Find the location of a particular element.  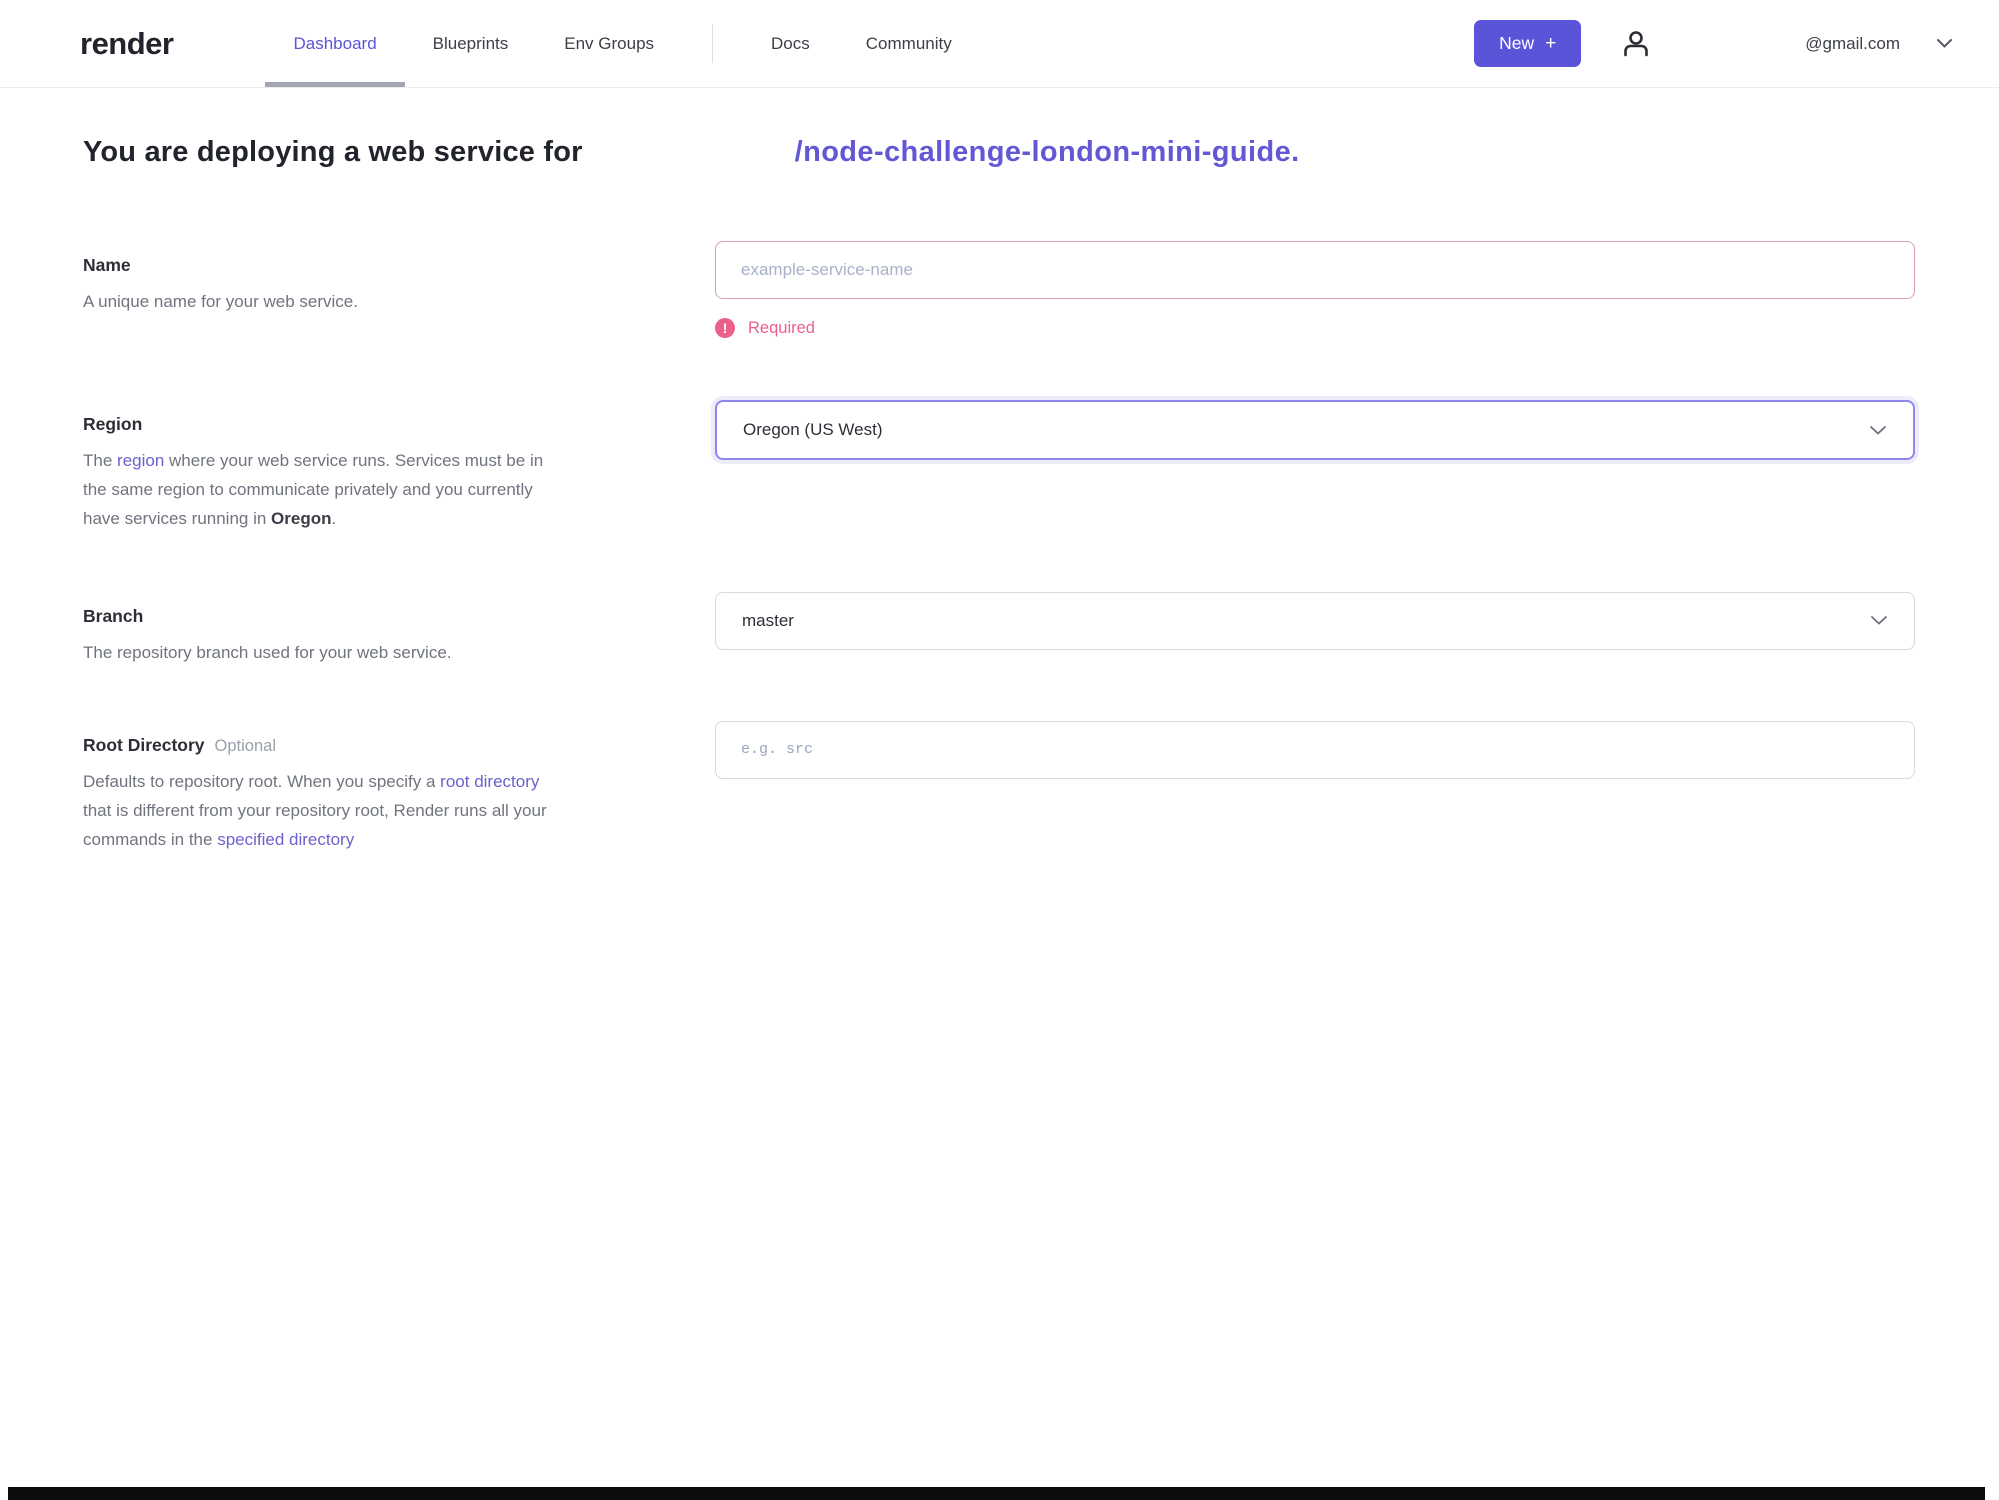

name-description: A unique name for your web service. is located at coordinates (220, 301).